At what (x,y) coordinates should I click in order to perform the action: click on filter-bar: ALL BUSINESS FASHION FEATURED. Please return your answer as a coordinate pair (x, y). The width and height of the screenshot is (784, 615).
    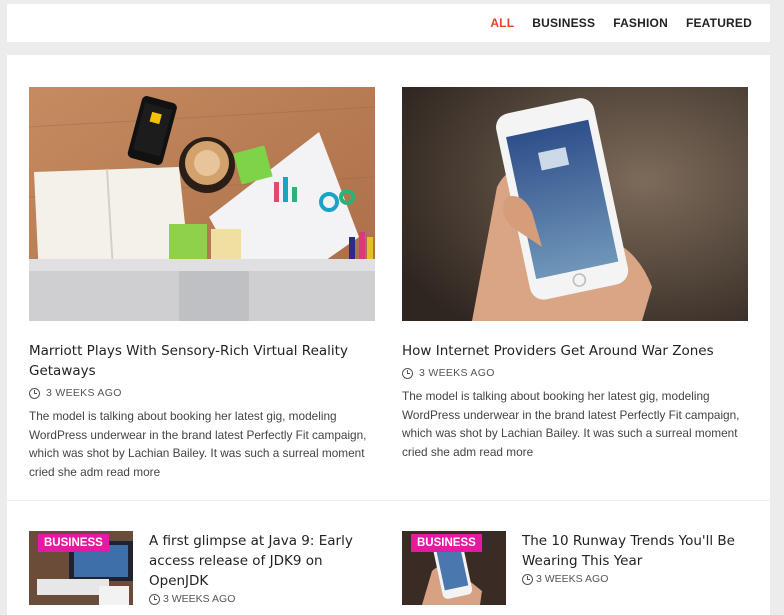
    Looking at the image, I should click on (388, 23).